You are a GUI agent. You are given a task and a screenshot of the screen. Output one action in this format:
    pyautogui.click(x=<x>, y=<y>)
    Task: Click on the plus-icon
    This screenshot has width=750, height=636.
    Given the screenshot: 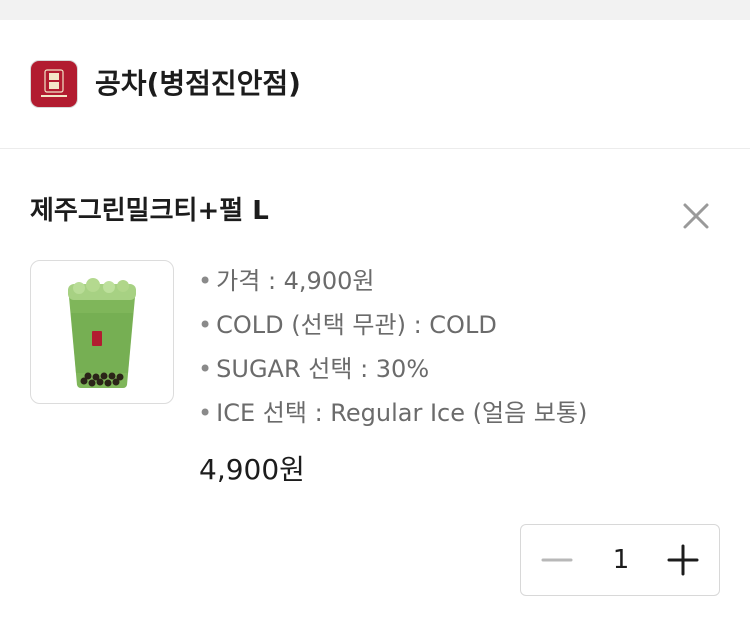 What is the action you would take?
    pyautogui.click(x=683, y=560)
    